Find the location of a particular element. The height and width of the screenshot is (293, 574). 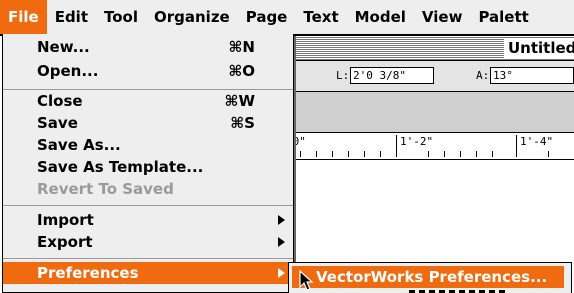

shortcut-label: ⌘N is located at coordinates (241, 47).